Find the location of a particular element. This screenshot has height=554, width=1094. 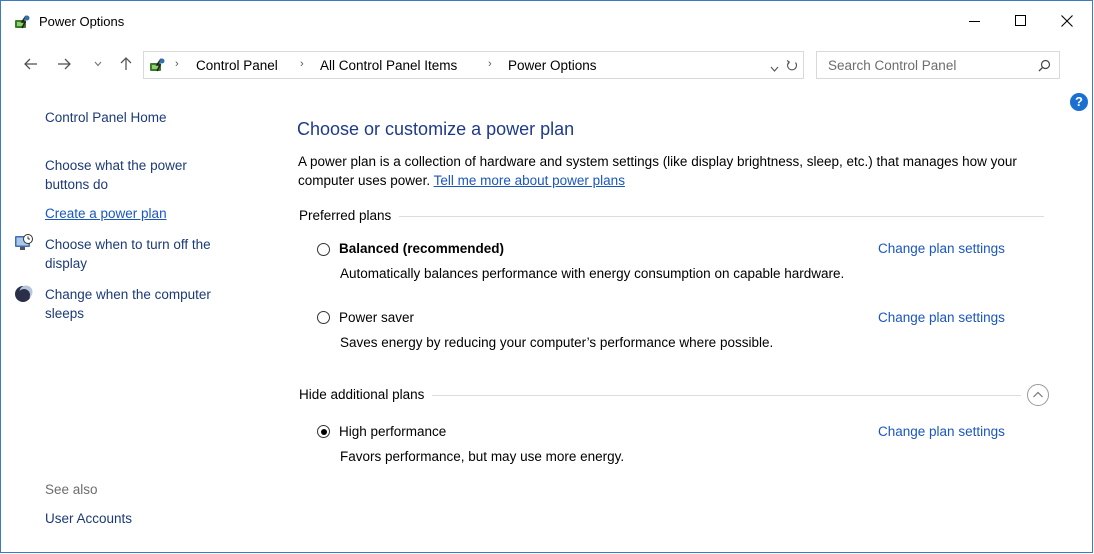

up-arrow-icon is located at coordinates (126, 63).